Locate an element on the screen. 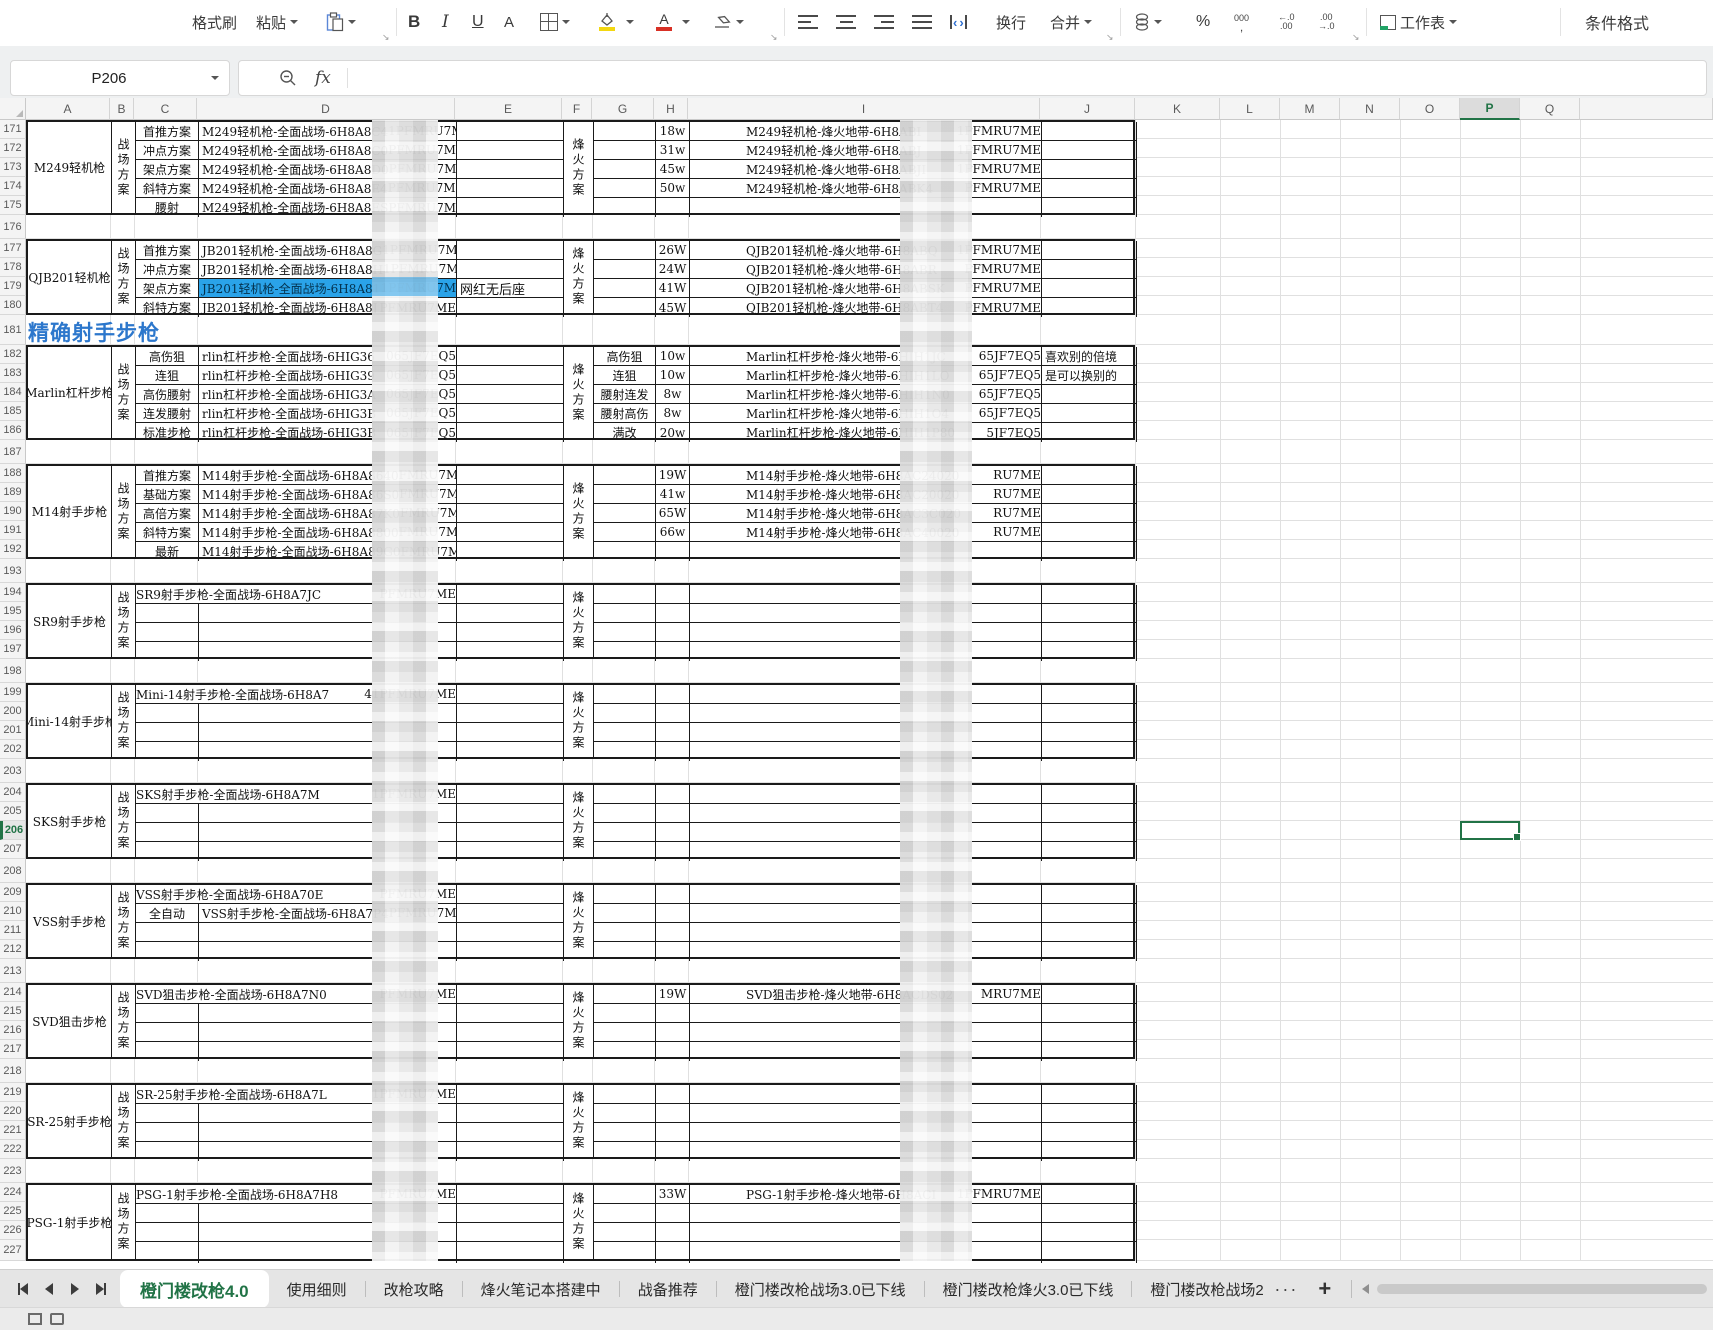 The image size is (1713, 1330). row-header-199: 199 is located at coordinates (13, 692).